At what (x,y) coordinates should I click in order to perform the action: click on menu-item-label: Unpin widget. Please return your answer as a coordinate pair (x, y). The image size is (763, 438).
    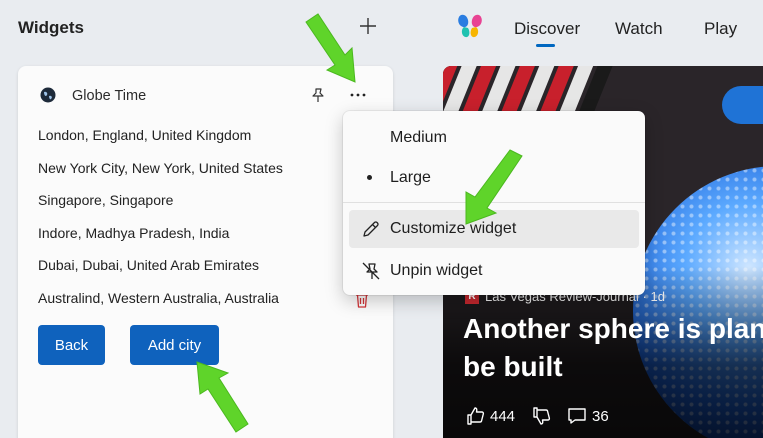
    Looking at the image, I should click on (436, 270).